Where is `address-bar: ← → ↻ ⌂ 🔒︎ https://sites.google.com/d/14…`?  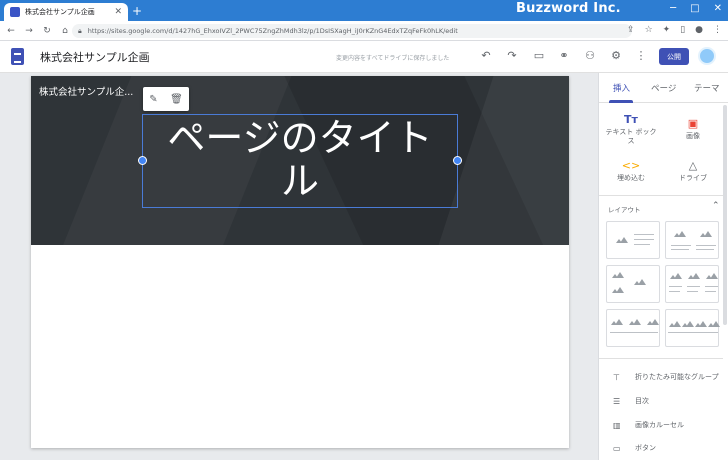 address-bar: ← → ↻ ⌂ 🔒︎ https://sites.google.com/d/14… is located at coordinates (364, 31).